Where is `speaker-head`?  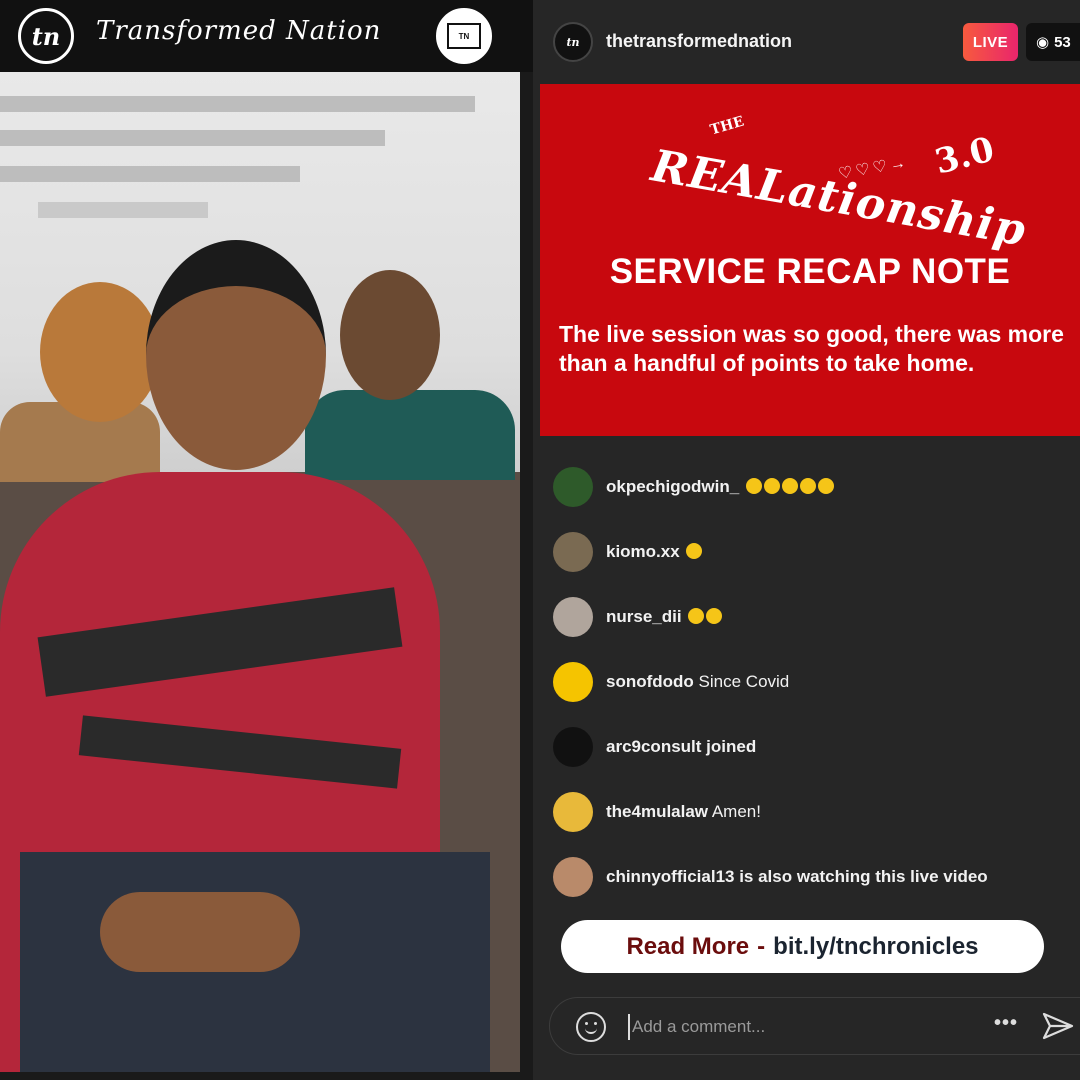
speaker-head is located at coordinates (236, 355).